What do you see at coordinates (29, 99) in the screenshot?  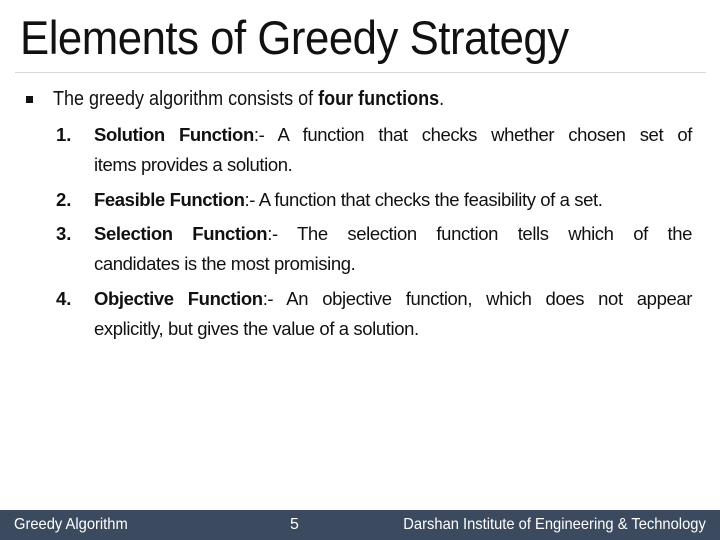 I see `square-bullet-icon` at bounding box center [29, 99].